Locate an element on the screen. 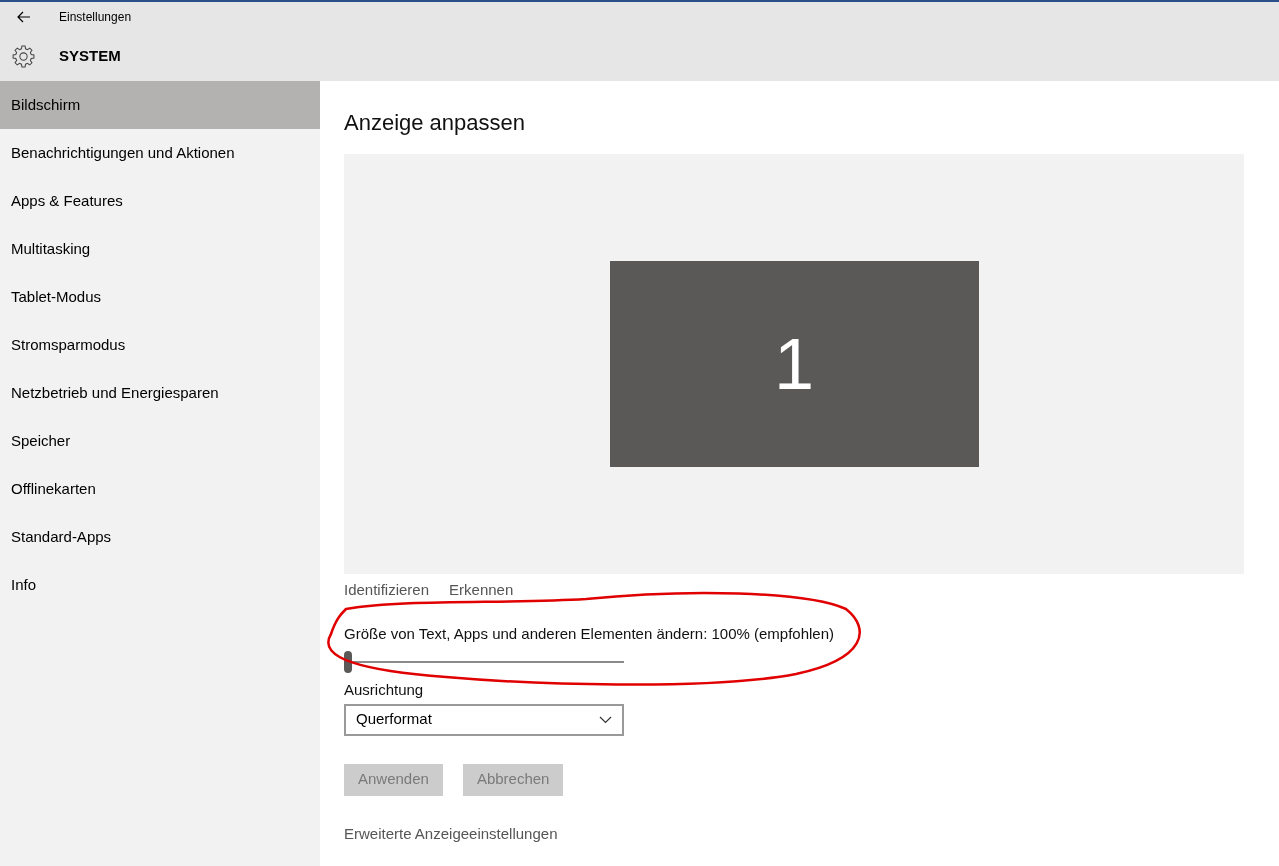 Image resolution: width=1279 pixels, height=866 pixels. slider-thumb is located at coordinates (348, 662).